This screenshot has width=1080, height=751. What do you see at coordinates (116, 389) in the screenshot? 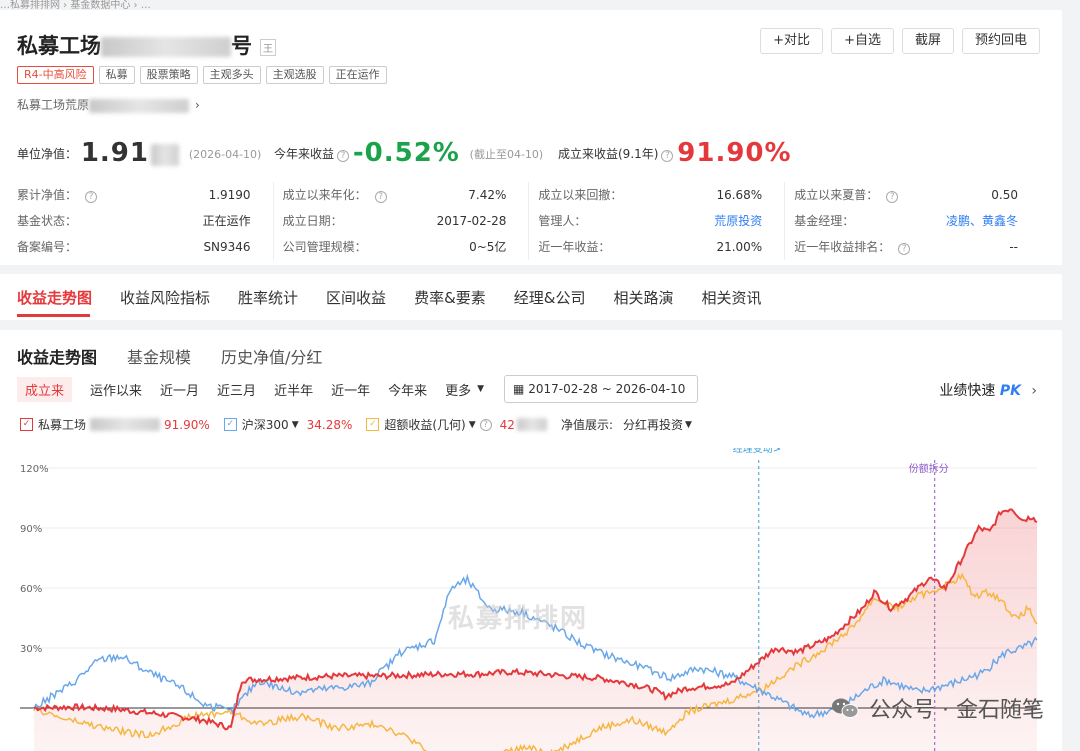
I see `range-option: 运作以来` at bounding box center [116, 389].